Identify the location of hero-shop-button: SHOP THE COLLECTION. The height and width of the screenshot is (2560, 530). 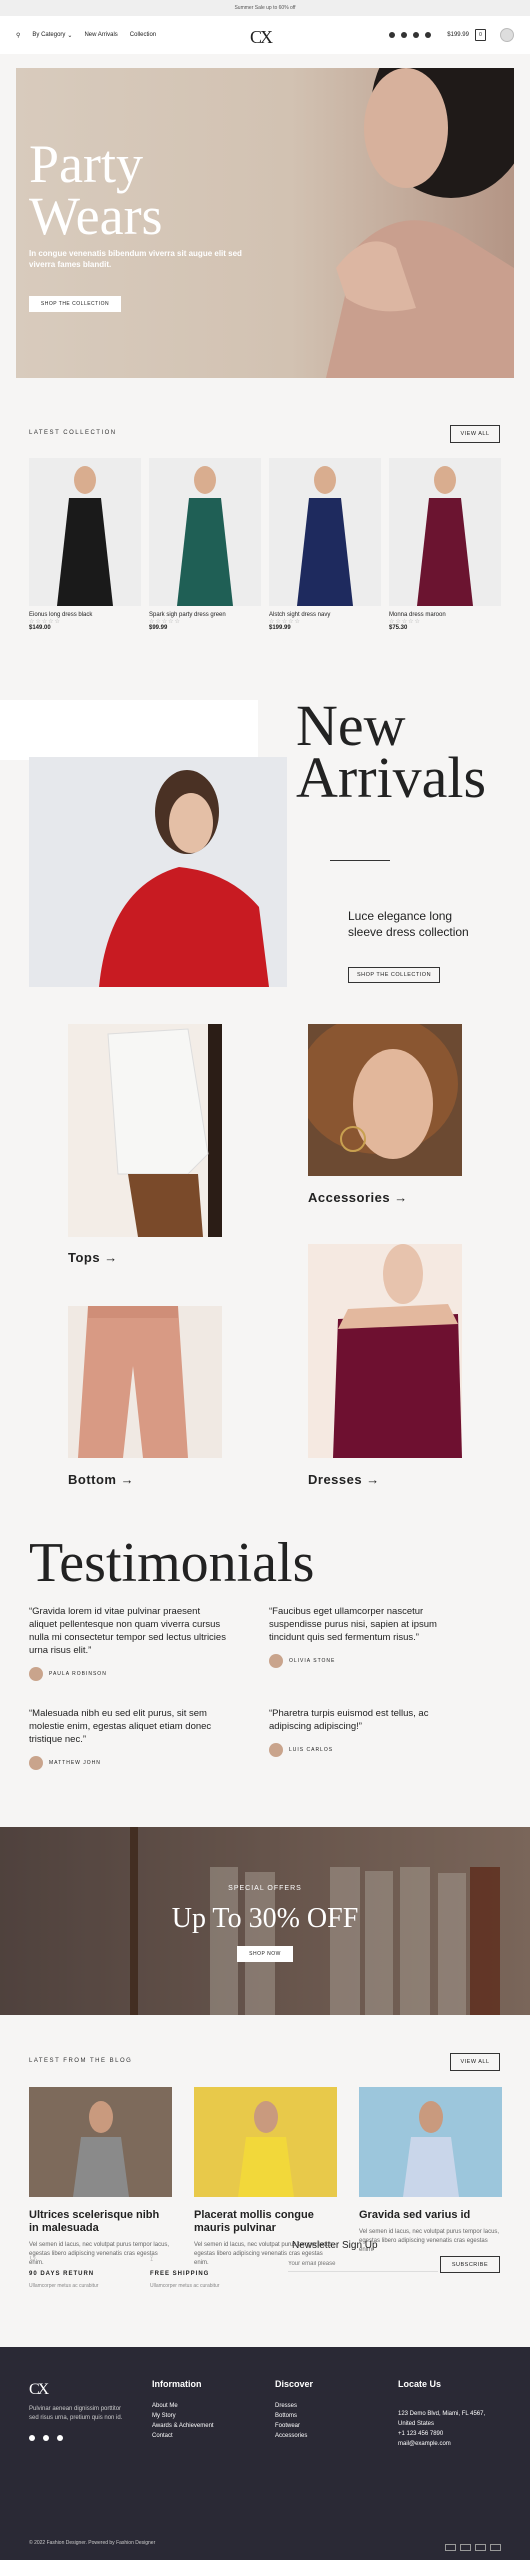
(75, 304).